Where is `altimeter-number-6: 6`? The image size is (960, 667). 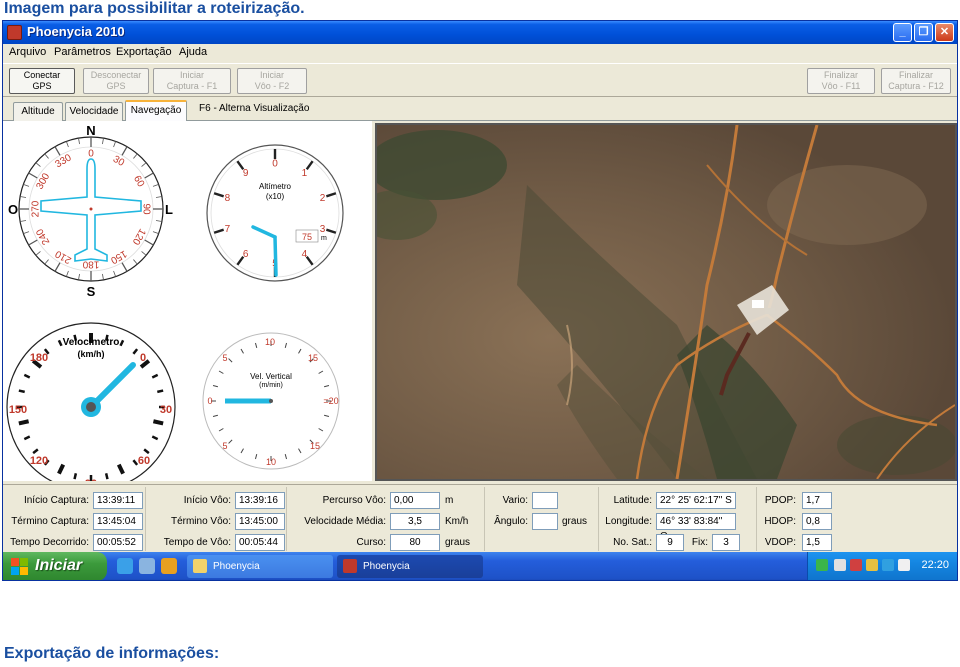
altimeter-number-6: 6 is located at coordinates (246, 254).